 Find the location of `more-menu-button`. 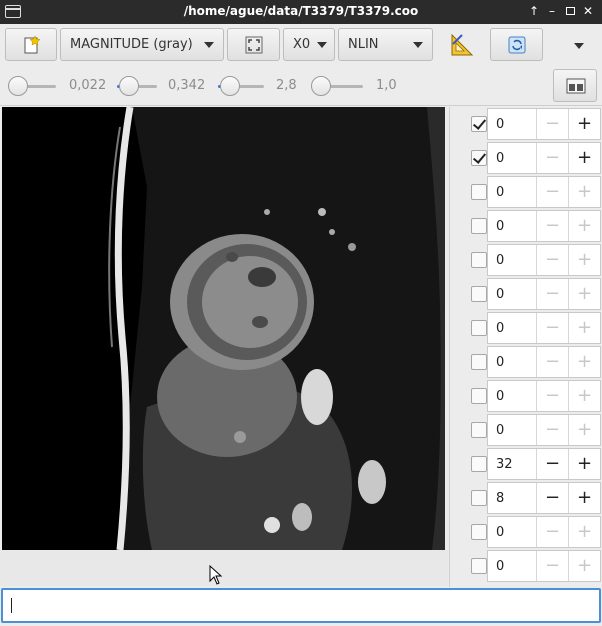

more-menu-button is located at coordinates (580, 45).